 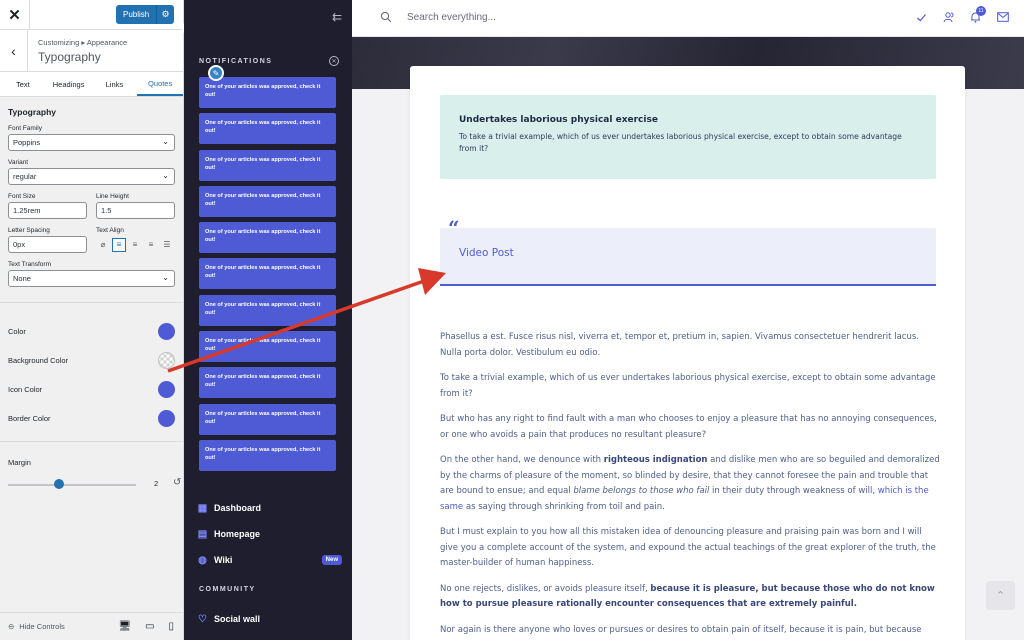 I want to click on notifications-title: NOTIFICATIONS, so click(x=236, y=61).